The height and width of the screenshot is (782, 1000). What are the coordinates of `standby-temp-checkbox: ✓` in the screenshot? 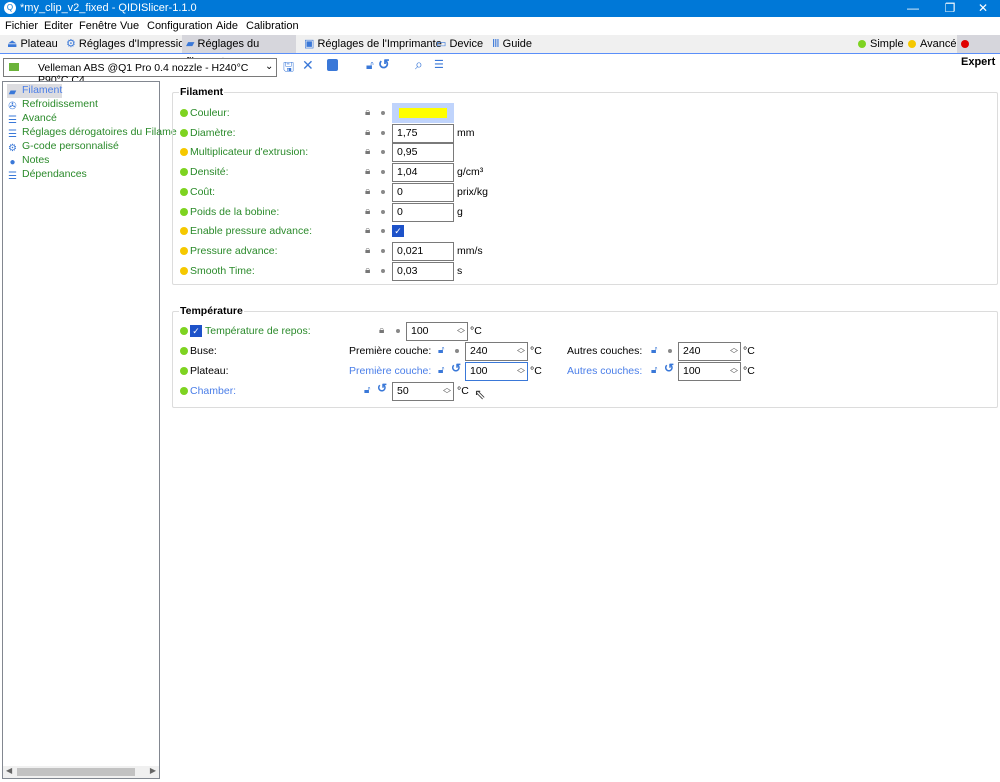 It's located at (196, 331).